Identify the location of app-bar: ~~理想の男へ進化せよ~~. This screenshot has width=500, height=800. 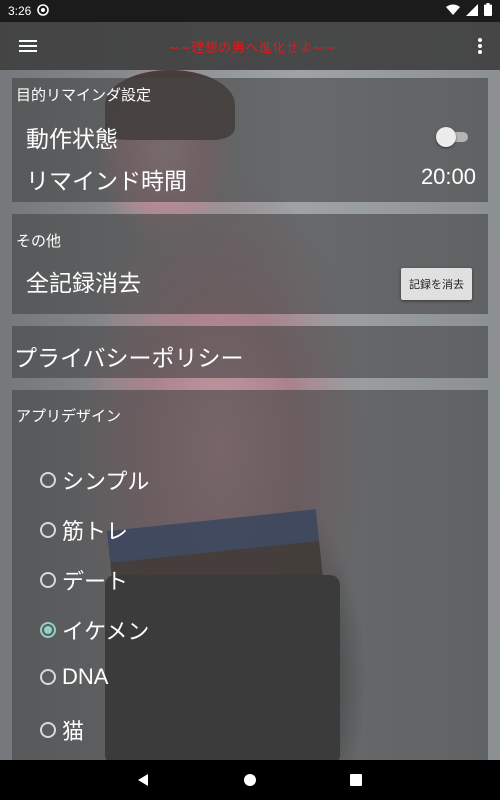
(250, 46).